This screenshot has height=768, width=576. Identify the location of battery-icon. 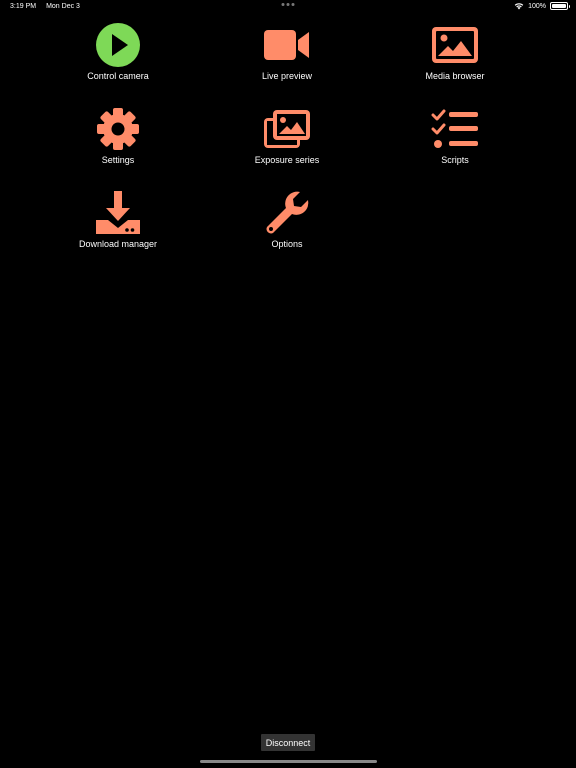
(560, 6).